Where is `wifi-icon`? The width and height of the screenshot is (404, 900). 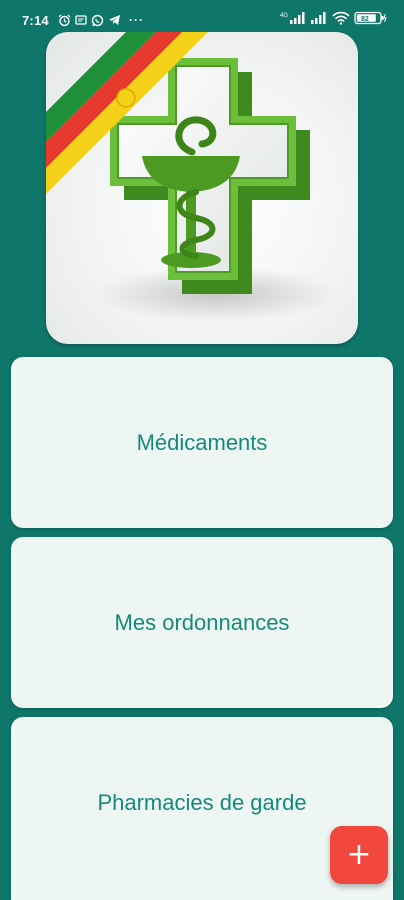
wifi-icon is located at coordinates (341, 18).